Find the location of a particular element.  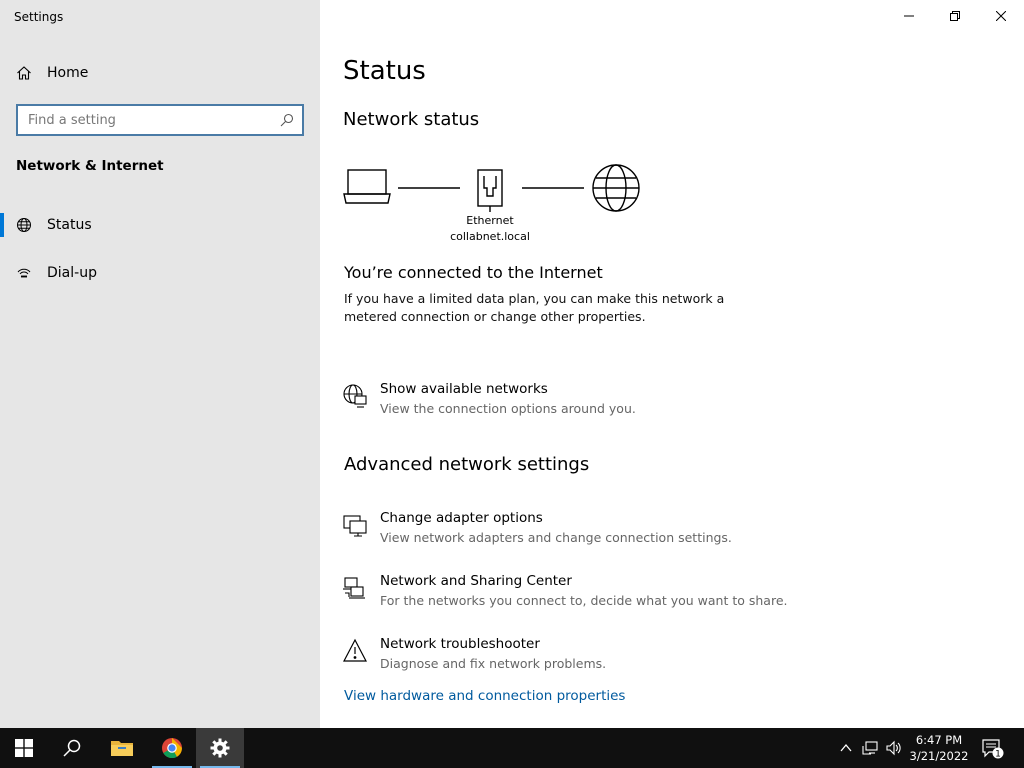

clock-time: 6:47 PM is located at coordinates (939, 740).